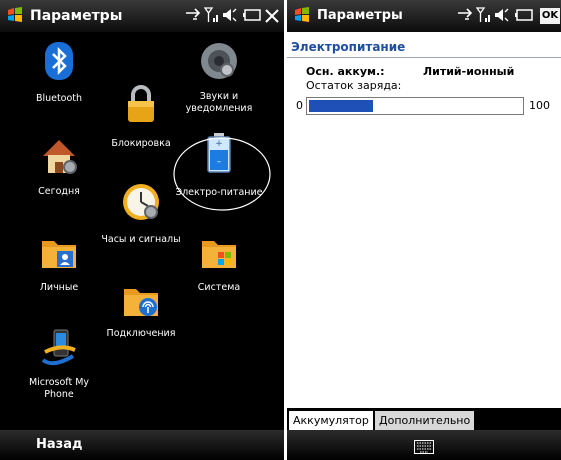  What do you see at coordinates (59, 444) in the screenshot?
I see `back-button: Назад` at bounding box center [59, 444].